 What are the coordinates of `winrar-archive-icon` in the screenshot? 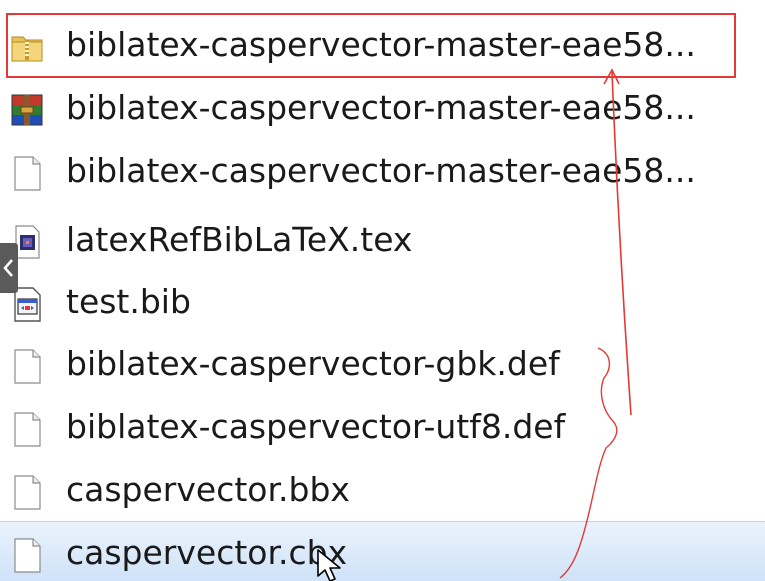 It's located at (27, 110).